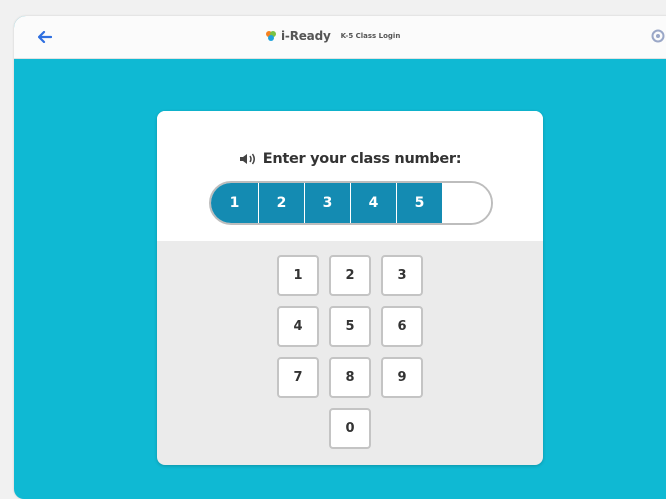  What do you see at coordinates (350, 326) in the screenshot?
I see `keypad-key-5: 5` at bounding box center [350, 326].